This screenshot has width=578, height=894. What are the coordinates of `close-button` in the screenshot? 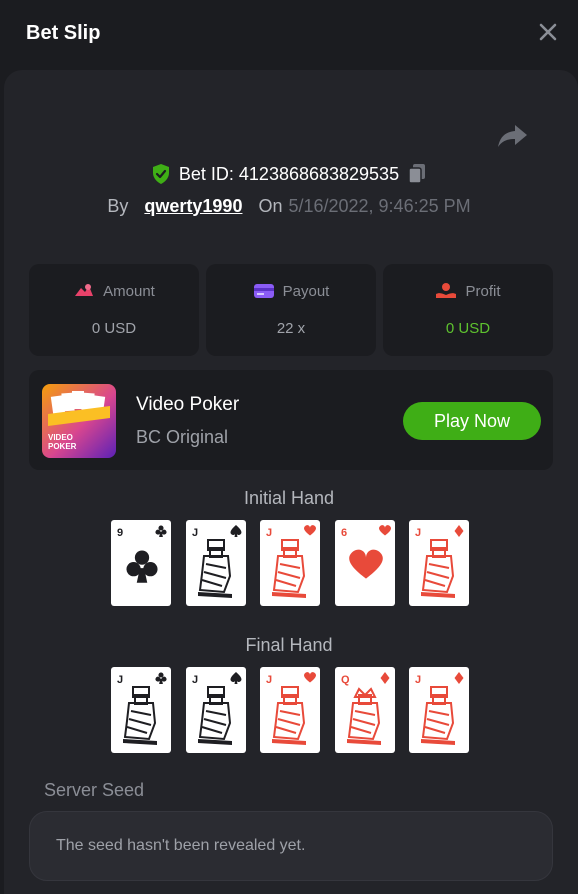 It's located at (548, 32).